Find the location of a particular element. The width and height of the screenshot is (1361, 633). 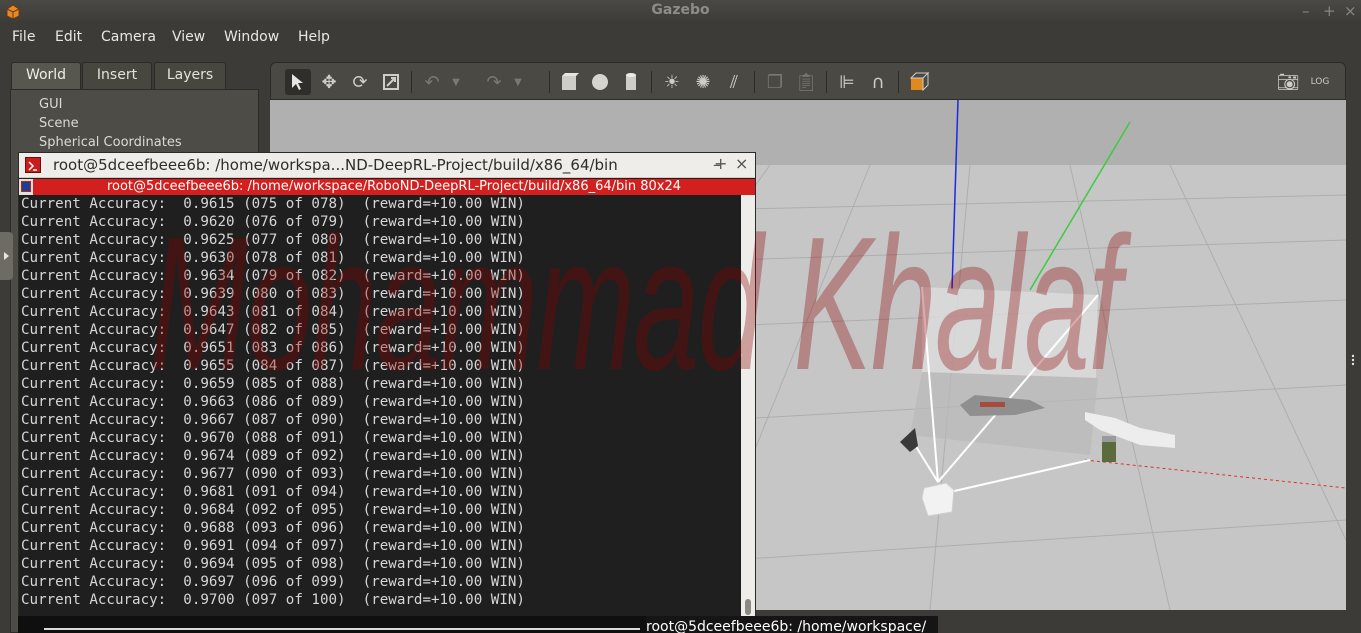

spot-light-button: ✺ is located at coordinates (703, 82).